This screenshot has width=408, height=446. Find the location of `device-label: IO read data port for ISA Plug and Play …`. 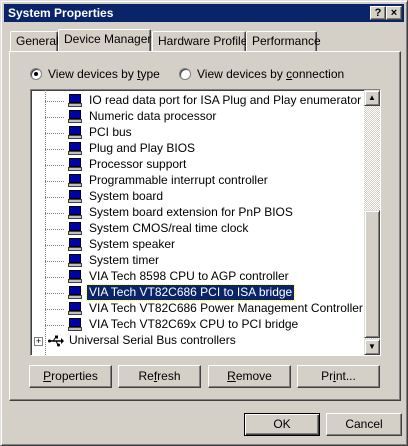

device-label: IO read data port for ISA Plug and Play … is located at coordinates (225, 100).